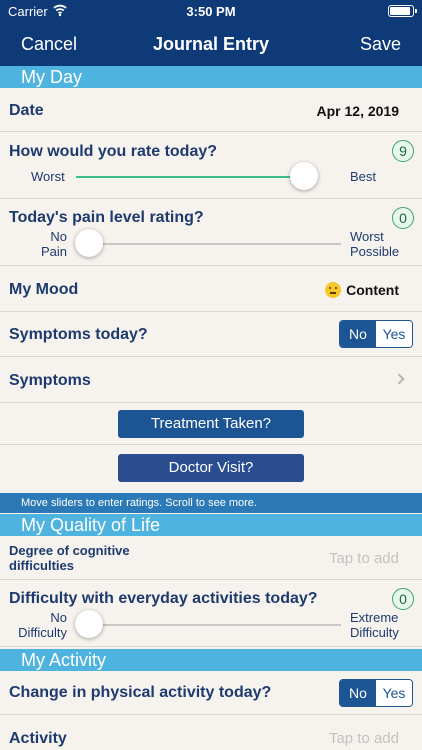  What do you see at coordinates (403, 151) in the screenshot?
I see `rate-today-value-badge: 9` at bounding box center [403, 151].